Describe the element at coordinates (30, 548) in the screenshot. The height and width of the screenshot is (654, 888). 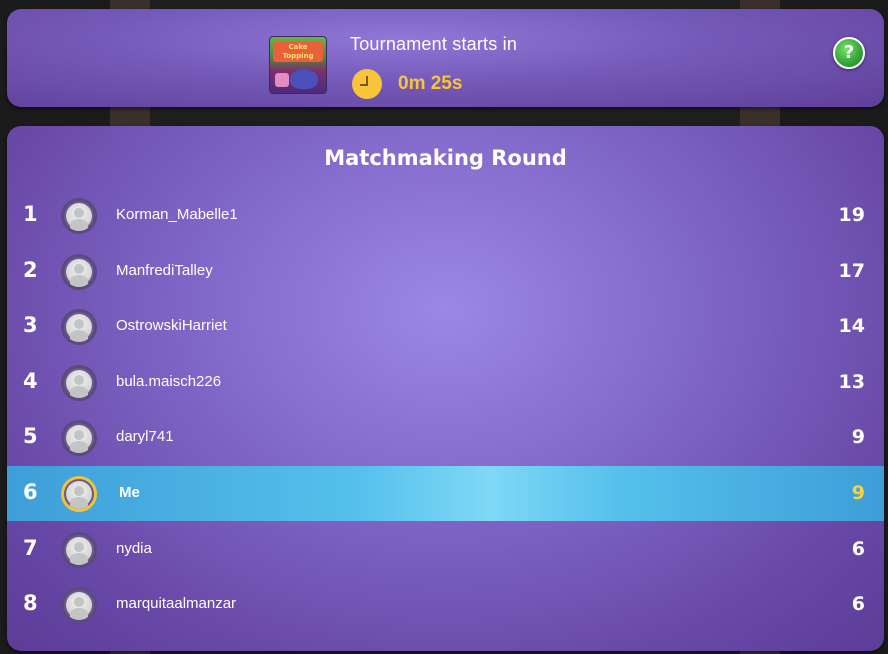
I see `player-rank: 7` at that location.